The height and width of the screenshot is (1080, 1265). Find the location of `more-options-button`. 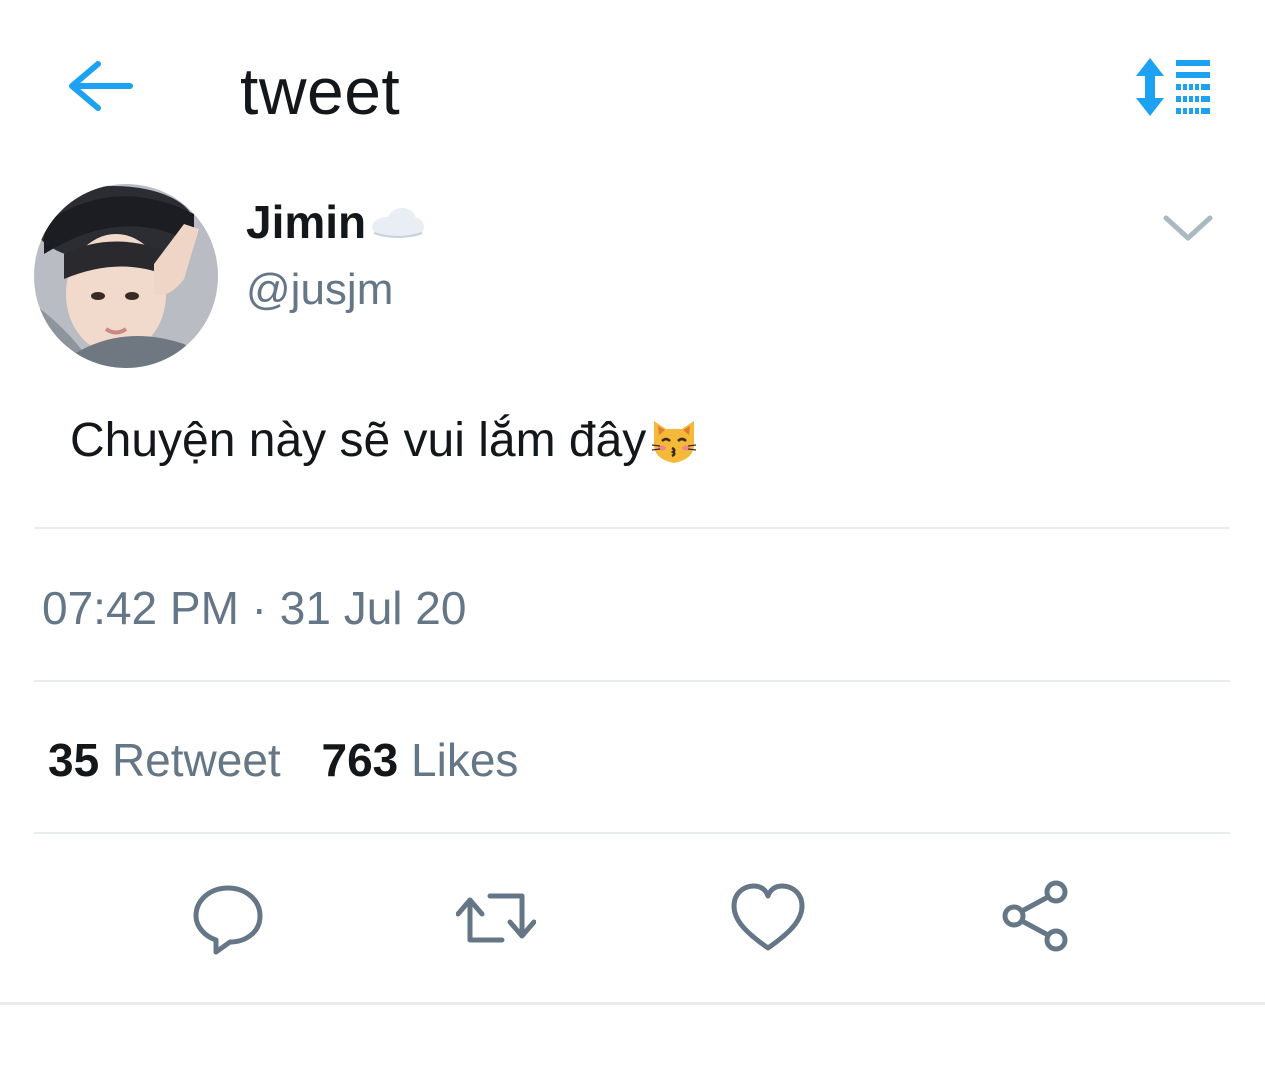

more-options-button is located at coordinates (1188, 228).